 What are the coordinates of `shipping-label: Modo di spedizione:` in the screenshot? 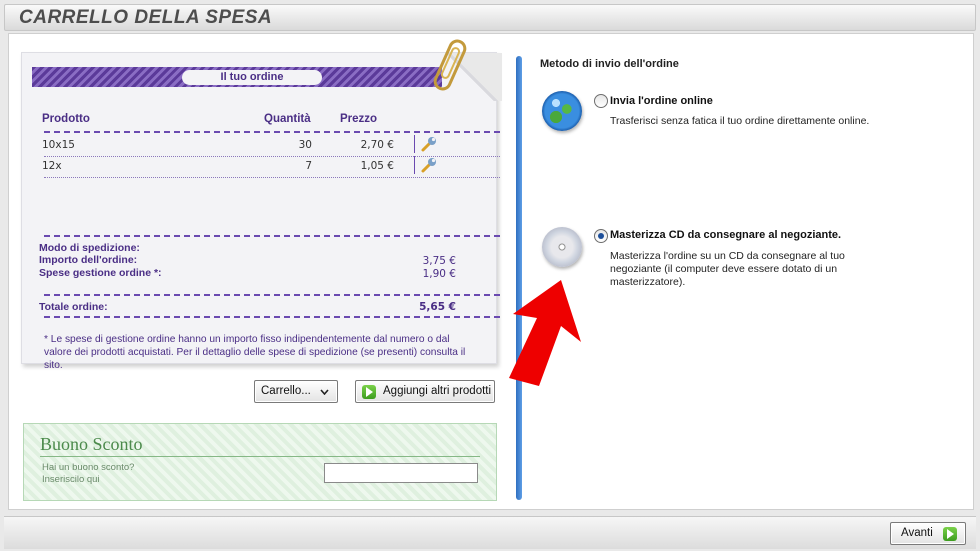 It's located at (89, 248).